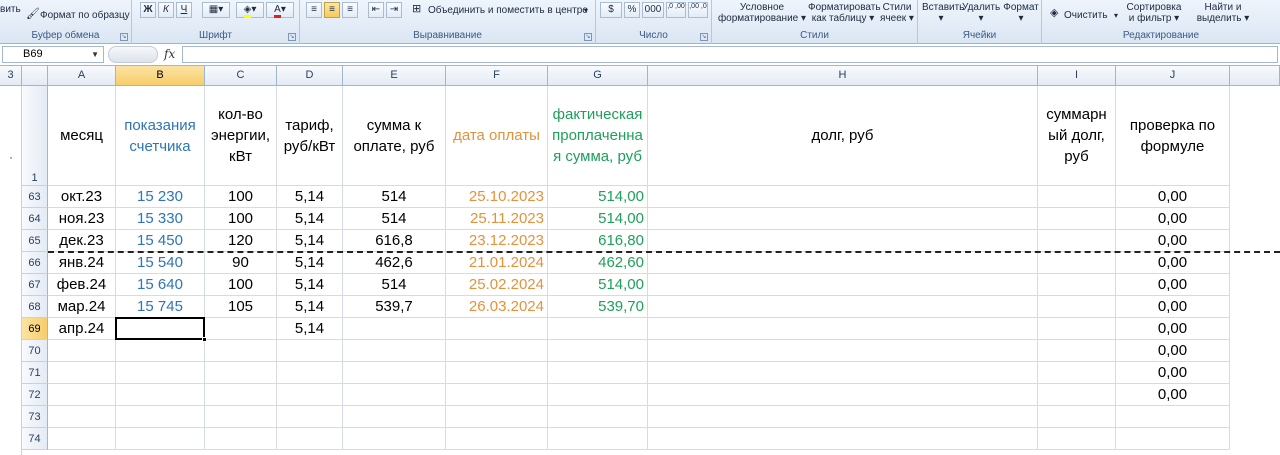 This screenshot has width=1280, height=455. What do you see at coordinates (241, 373) in the screenshot?
I see `cell-c71` at bounding box center [241, 373].